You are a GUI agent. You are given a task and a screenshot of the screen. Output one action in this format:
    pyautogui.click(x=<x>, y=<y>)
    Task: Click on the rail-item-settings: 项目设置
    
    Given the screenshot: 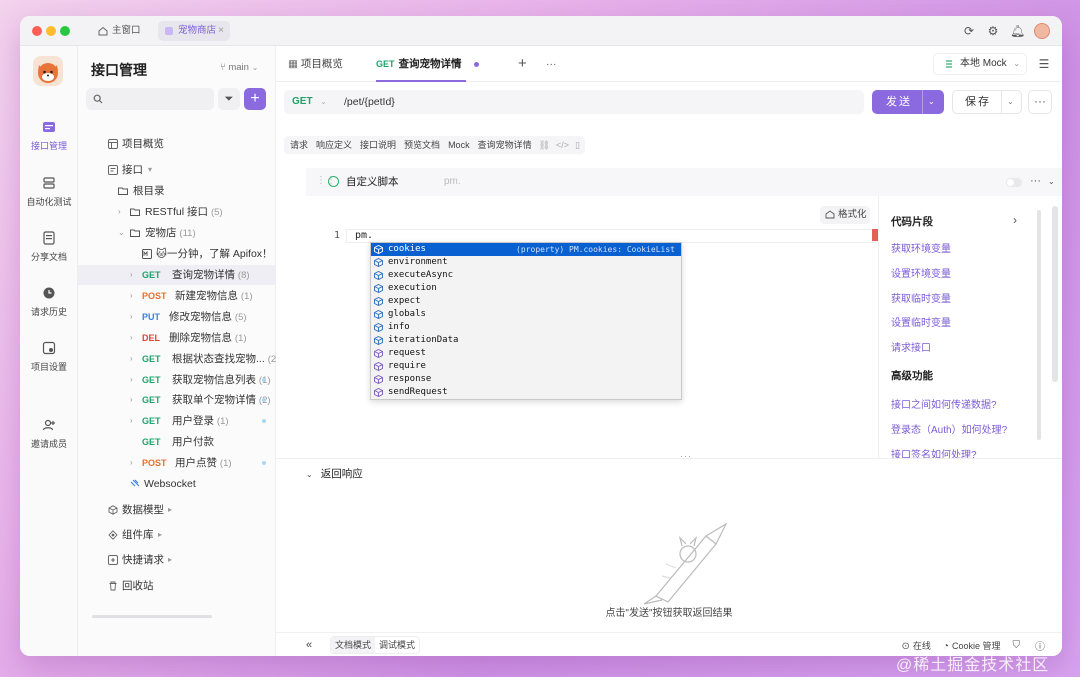 What is the action you would take?
    pyautogui.click(x=49, y=357)
    